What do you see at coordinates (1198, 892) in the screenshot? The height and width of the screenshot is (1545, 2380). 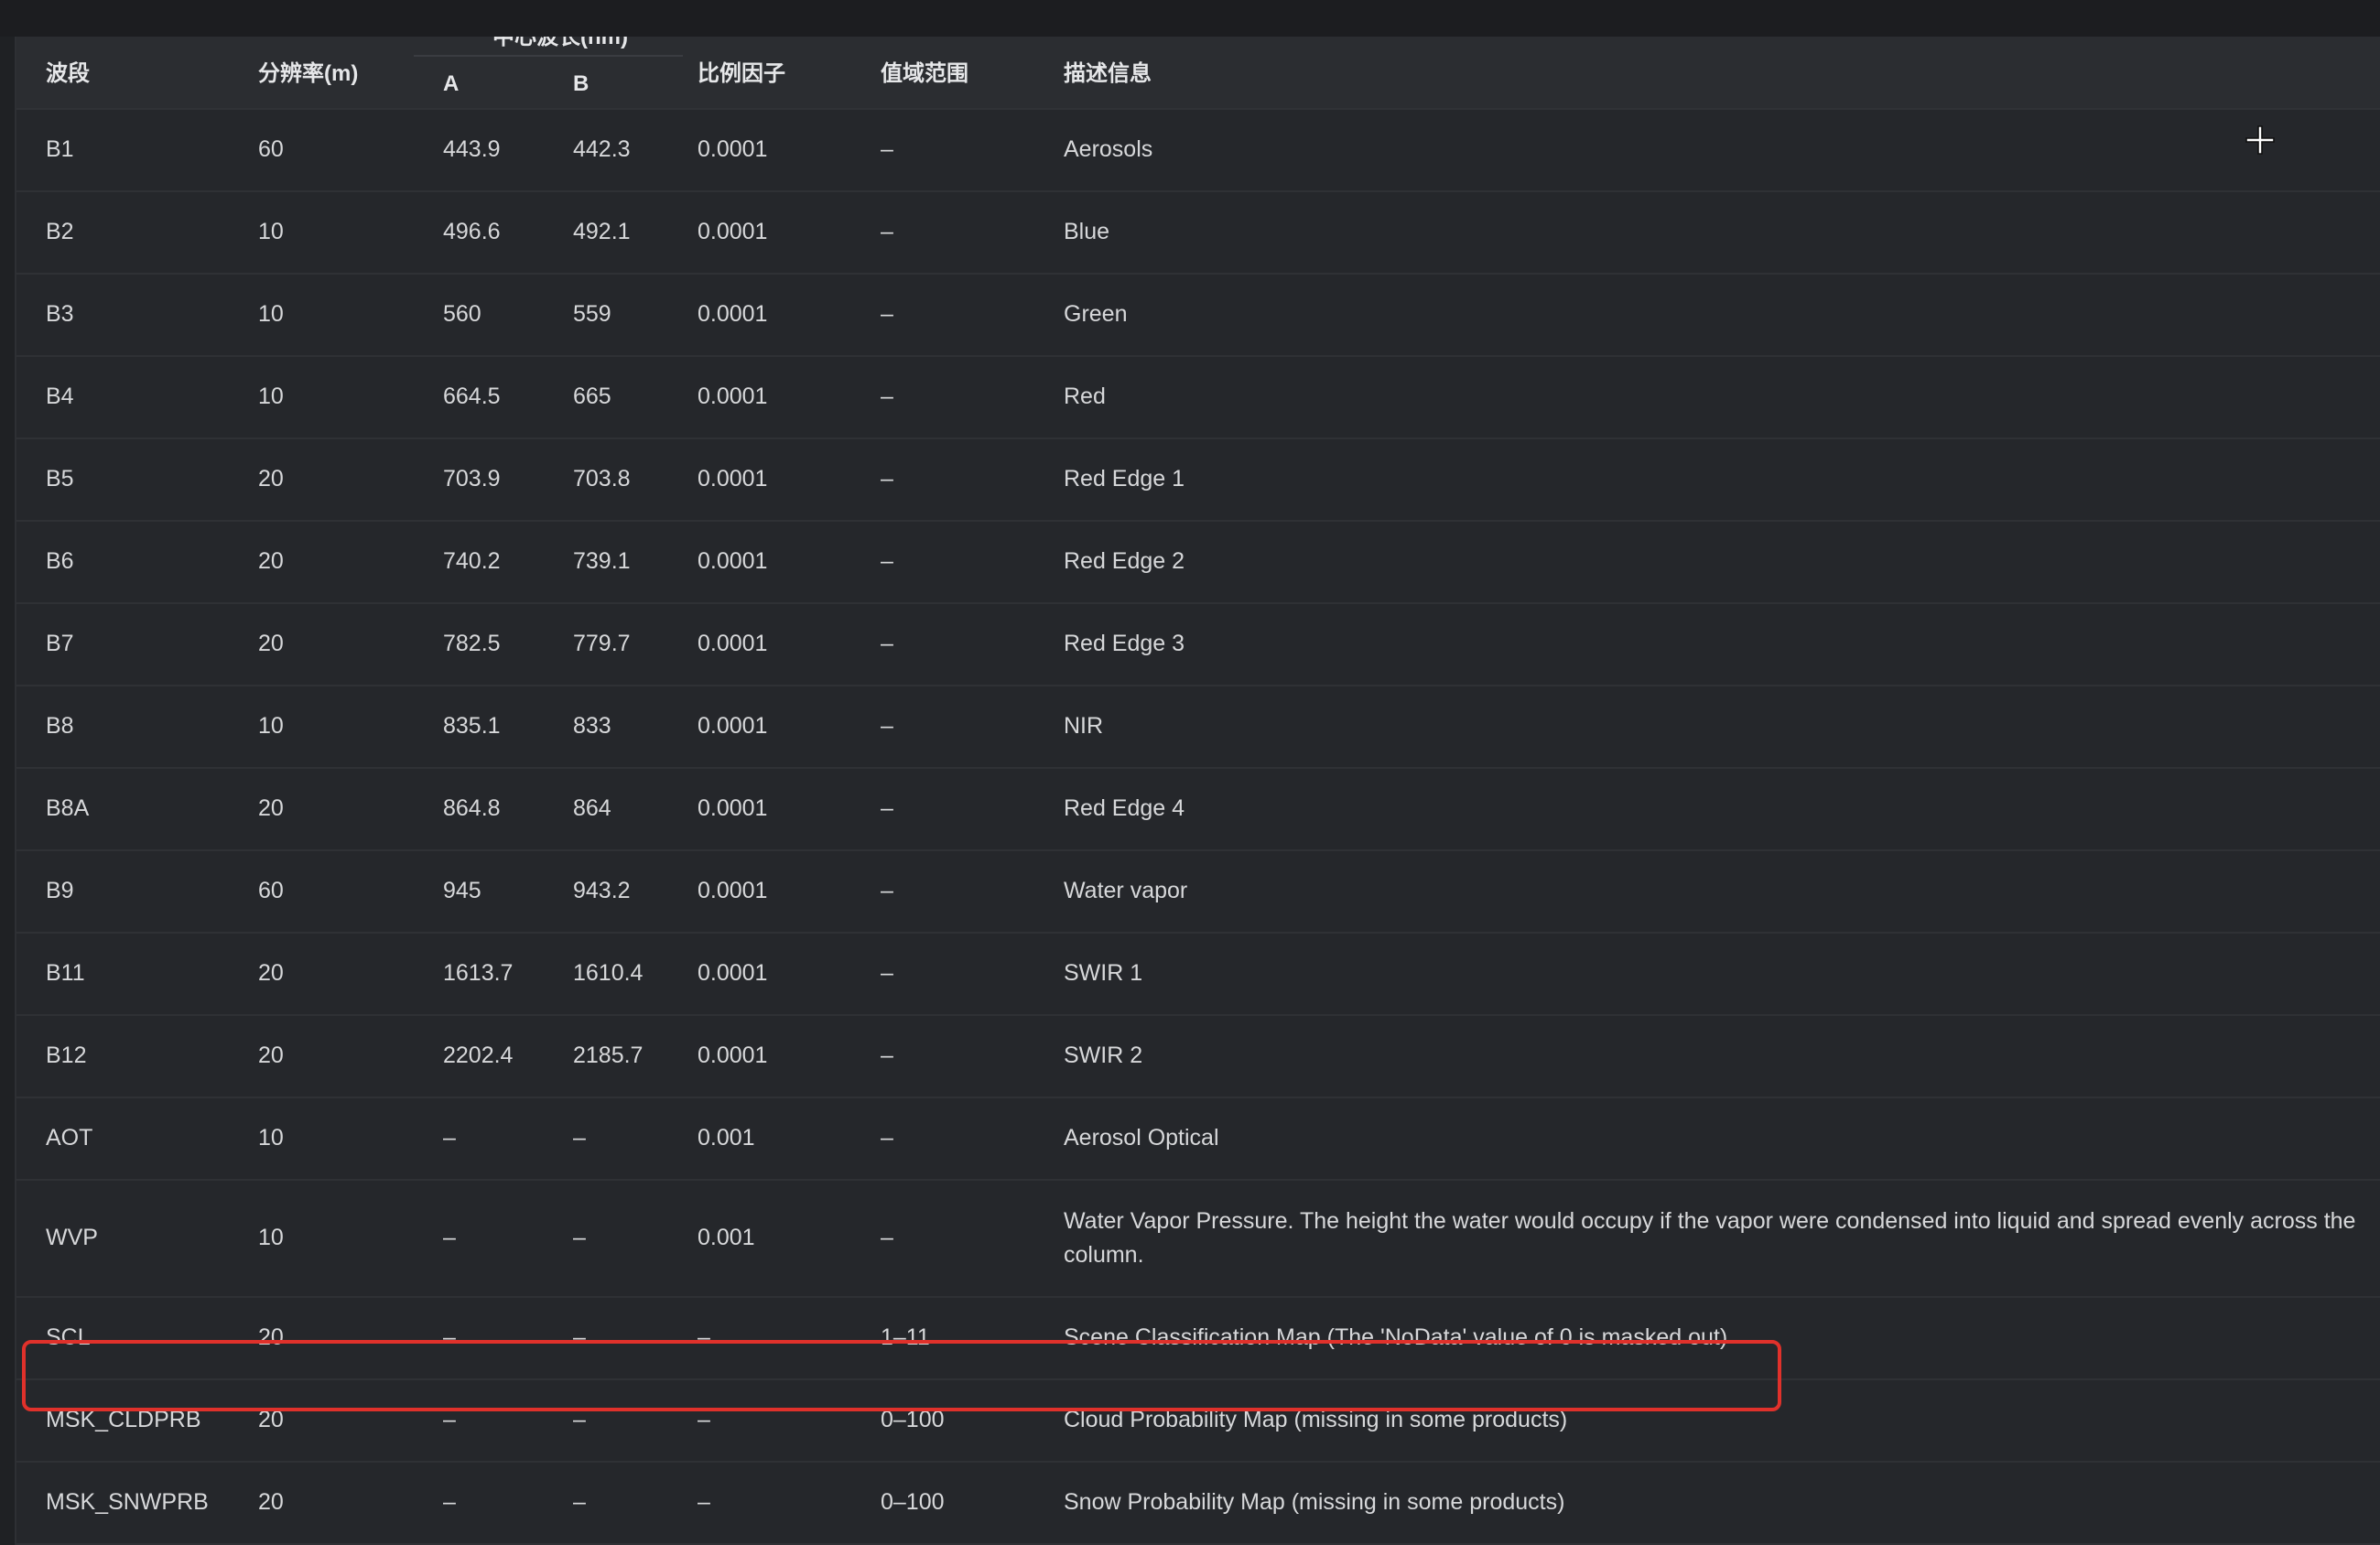 I see `table-row: B9 60 945 943.2 0.0001 – Water vapor` at bounding box center [1198, 892].